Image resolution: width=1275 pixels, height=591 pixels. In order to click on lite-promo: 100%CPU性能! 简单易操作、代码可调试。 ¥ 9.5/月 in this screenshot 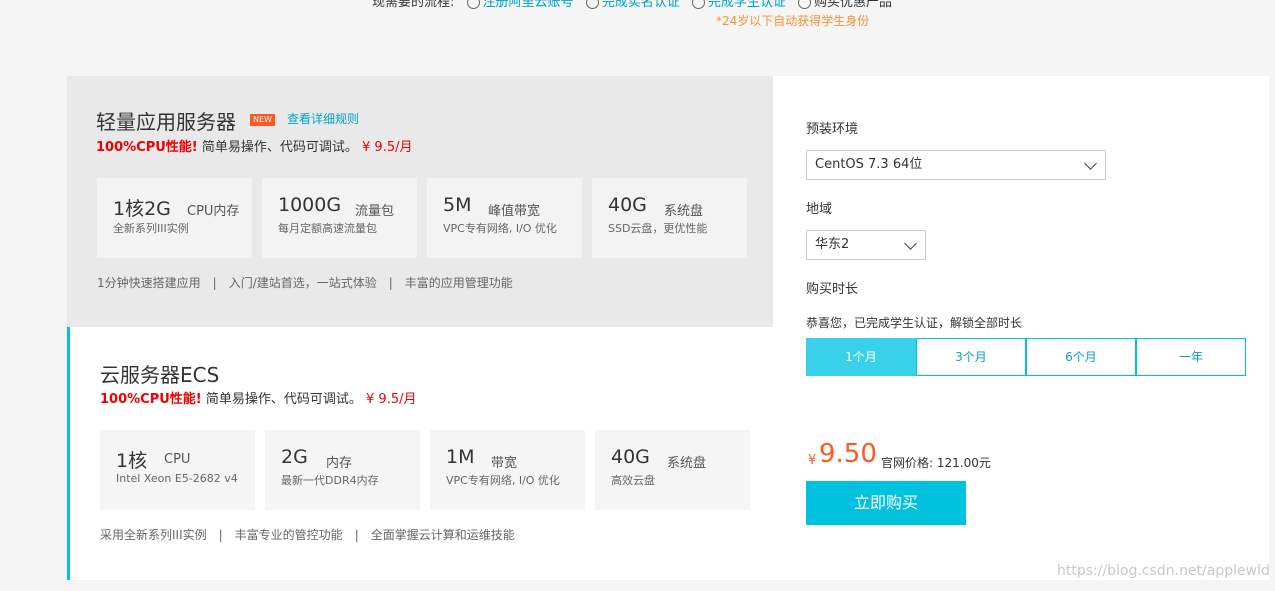, I will do `click(254, 145)`.